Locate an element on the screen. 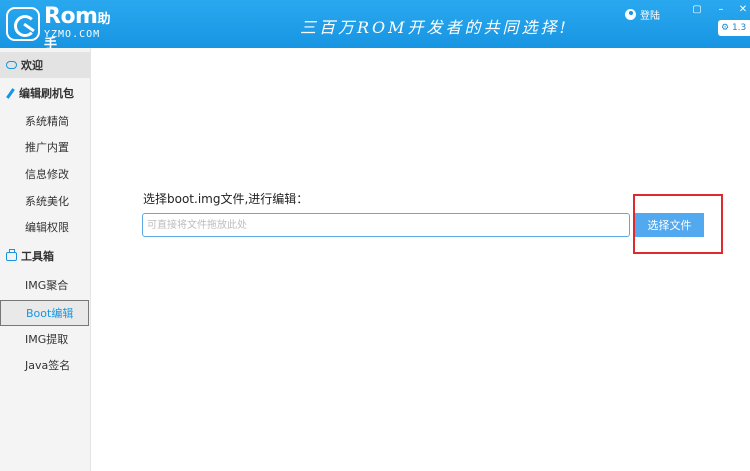  sidebar-item-img-extract: IMG提取 is located at coordinates (45, 339).